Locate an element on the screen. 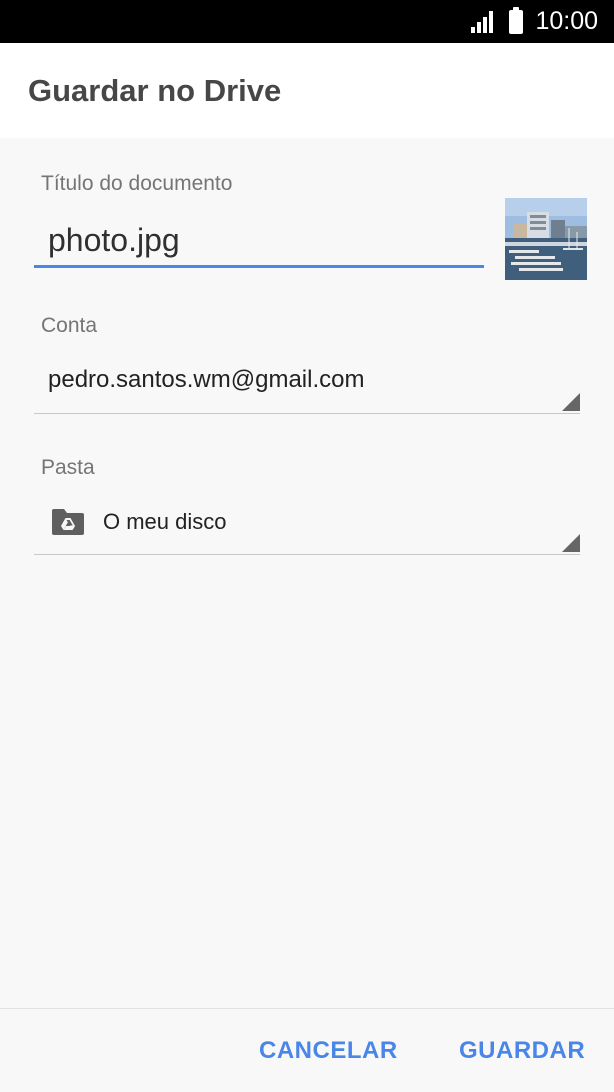  folder-label: Pasta is located at coordinates (68, 467).